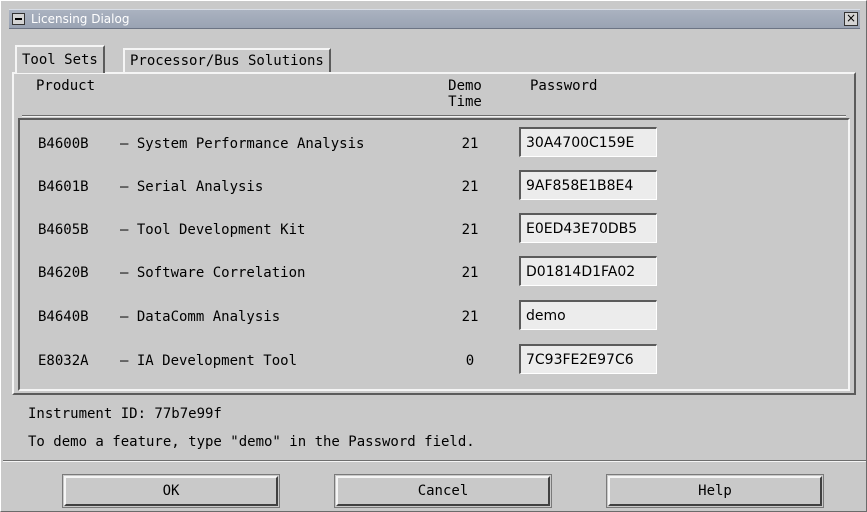 The width and height of the screenshot is (867, 512). I want to click on cancel-button: Cancel, so click(443, 491).